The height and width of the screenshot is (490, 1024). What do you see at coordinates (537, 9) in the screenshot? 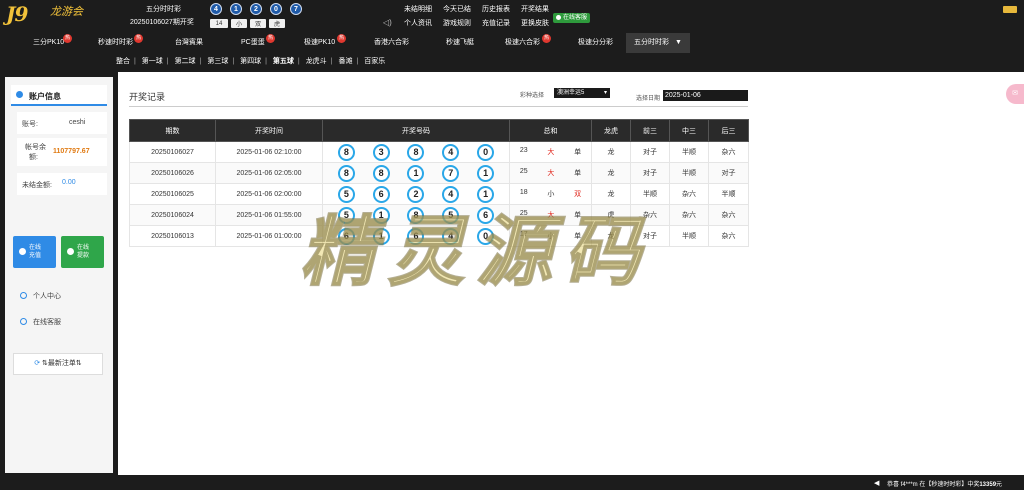
I see `link-draw-results: 开奖结果` at bounding box center [537, 9].